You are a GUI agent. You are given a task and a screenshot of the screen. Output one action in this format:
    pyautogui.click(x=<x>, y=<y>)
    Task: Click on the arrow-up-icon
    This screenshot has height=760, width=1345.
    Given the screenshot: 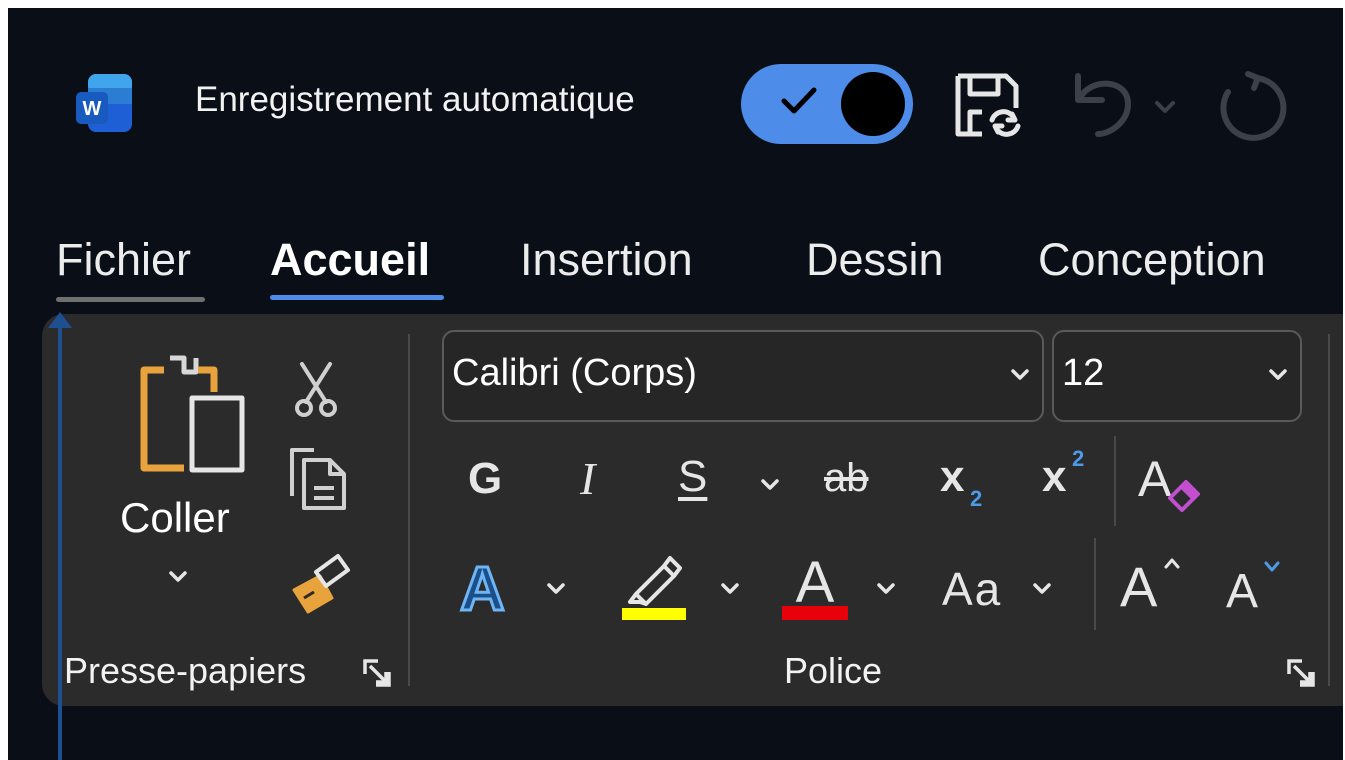 What is the action you would take?
    pyautogui.click(x=60, y=322)
    